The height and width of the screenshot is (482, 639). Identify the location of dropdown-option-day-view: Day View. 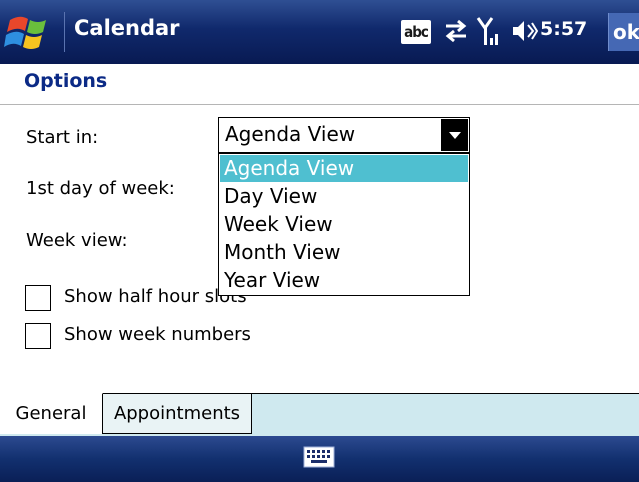
(344, 196).